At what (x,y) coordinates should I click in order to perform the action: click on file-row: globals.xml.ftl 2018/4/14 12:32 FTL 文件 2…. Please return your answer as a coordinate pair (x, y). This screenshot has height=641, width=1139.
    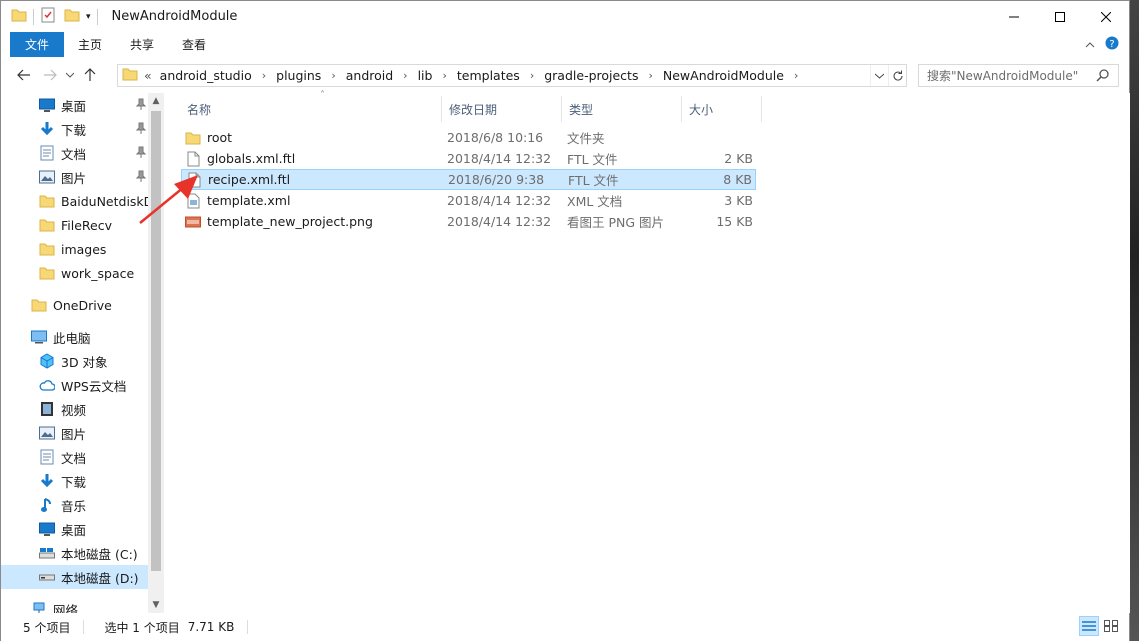
    Looking at the image, I should click on (468, 158).